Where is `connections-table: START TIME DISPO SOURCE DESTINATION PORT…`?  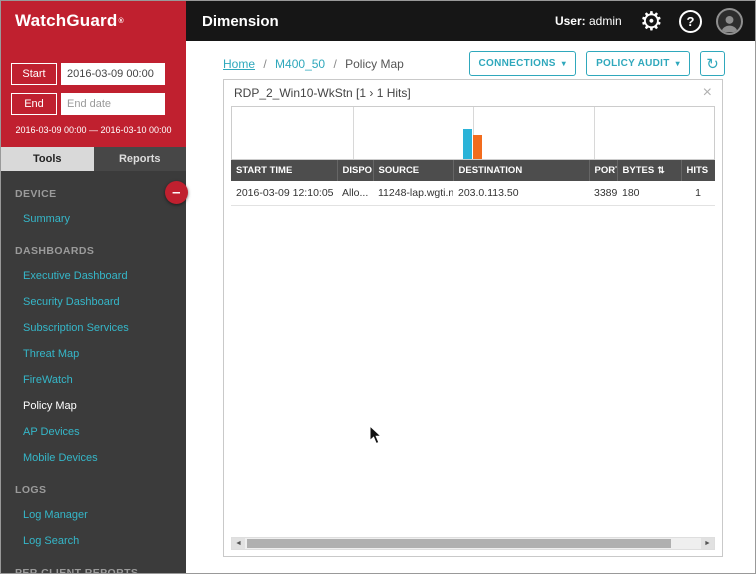
connections-table: START TIME DISPO SOURCE DESTINATION PORT… is located at coordinates (473, 183).